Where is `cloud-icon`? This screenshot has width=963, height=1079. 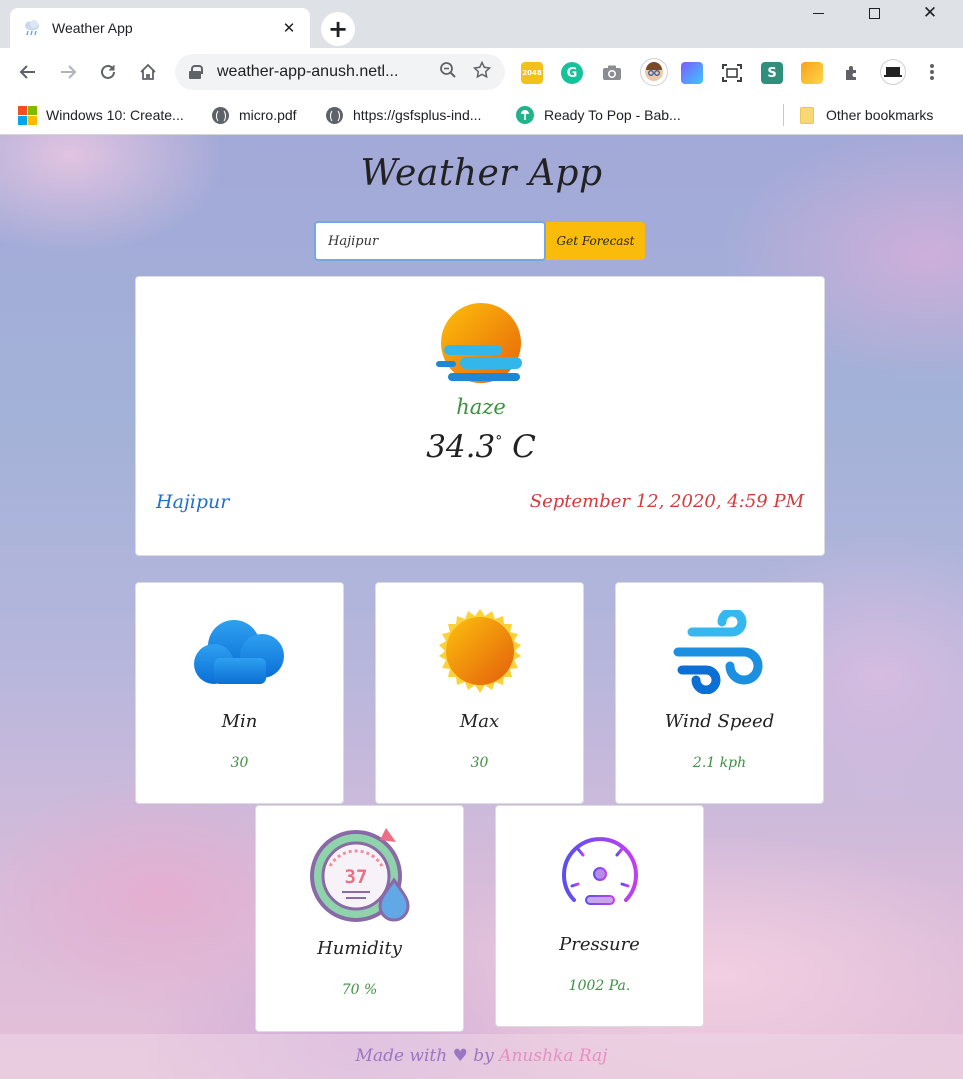
cloud-icon is located at coordinates (239, 652).